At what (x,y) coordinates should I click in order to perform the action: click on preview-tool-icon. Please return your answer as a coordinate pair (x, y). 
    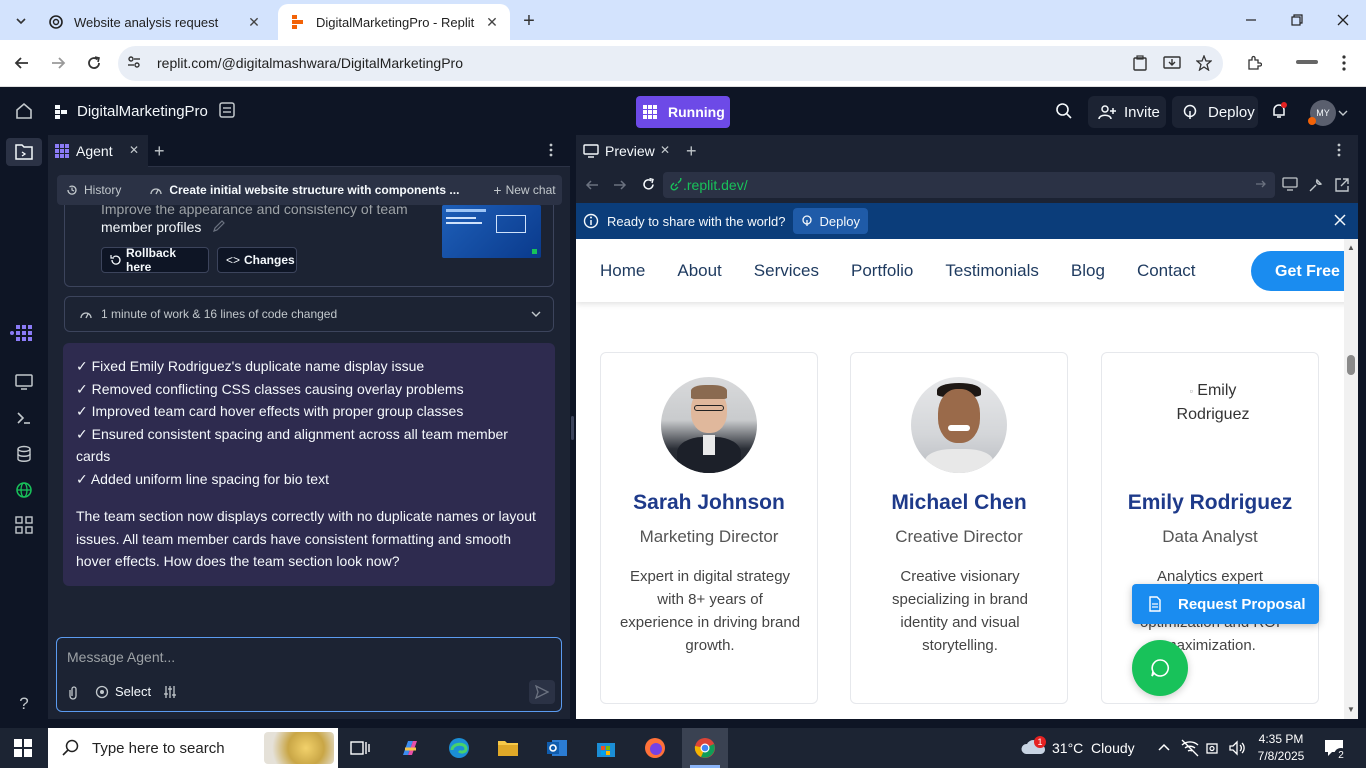
    Looking at the image, I should click on (24, 382).